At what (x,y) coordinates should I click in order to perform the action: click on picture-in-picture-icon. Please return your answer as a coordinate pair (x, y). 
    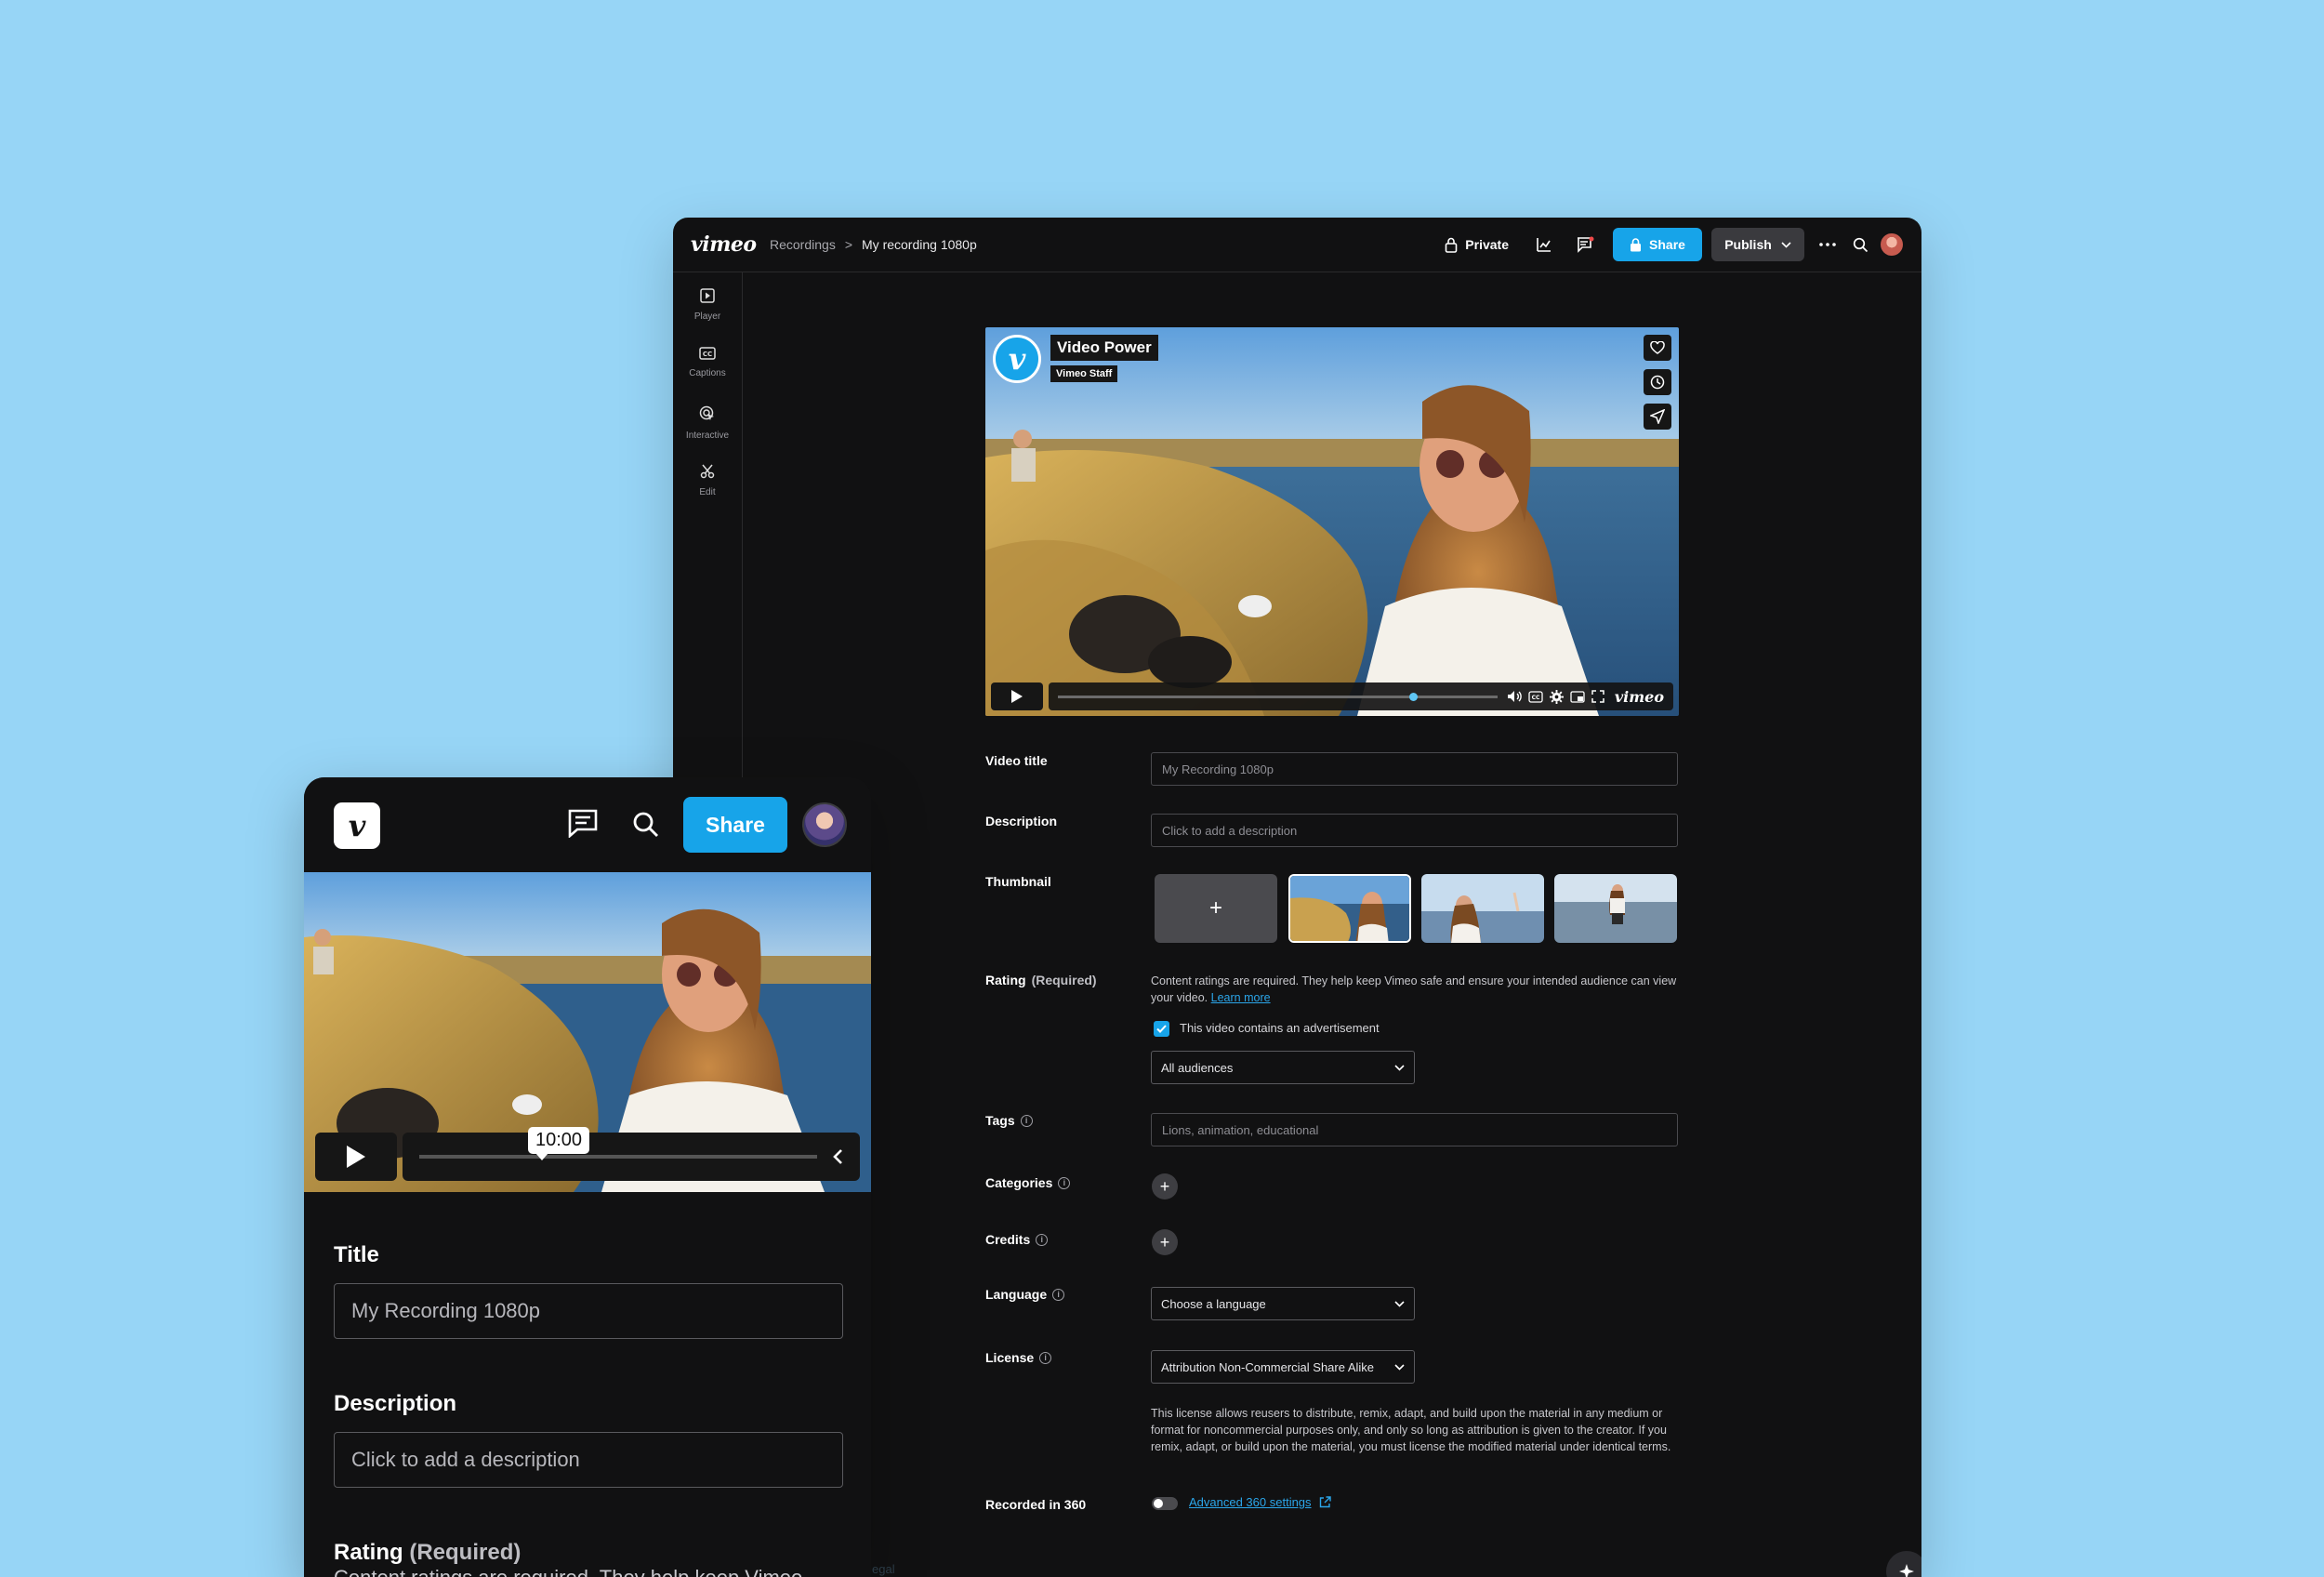
    Looking at the image, I should click on (1577, 696).